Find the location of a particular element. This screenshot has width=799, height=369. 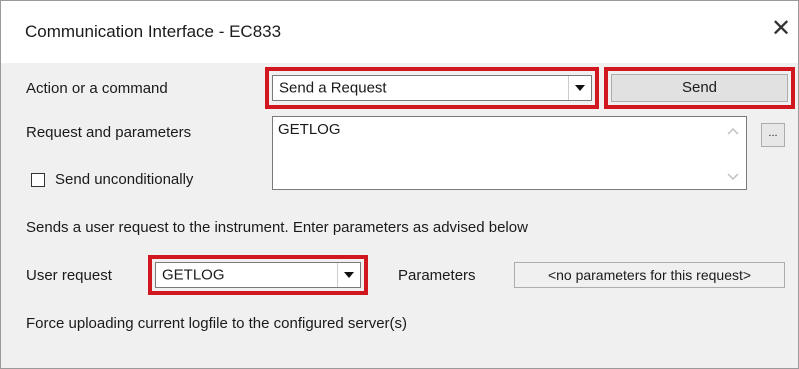

action-label: Action or a command is located at coordinates (97, 88).